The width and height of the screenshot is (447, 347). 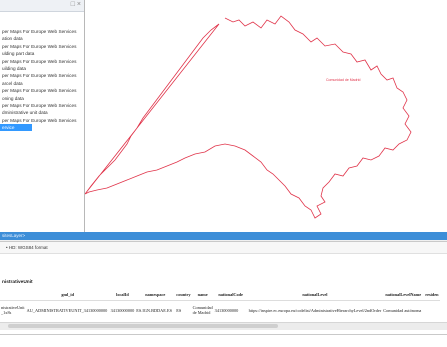 What do you see at coordinates (42, 38) in the screenshot?
I see `layer-item: ation data` at bounding box center [42, 38].